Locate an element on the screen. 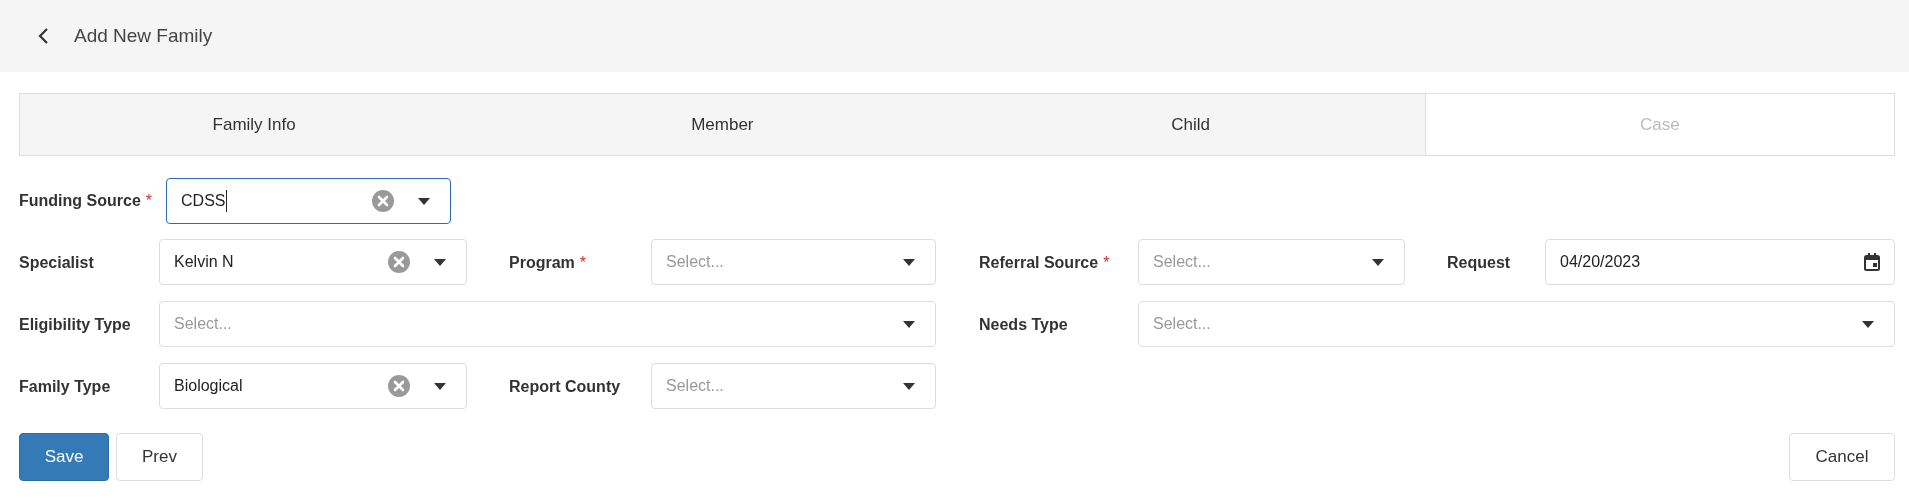  date-field: 04/20/2023 is located at coordinates (1720, 262).